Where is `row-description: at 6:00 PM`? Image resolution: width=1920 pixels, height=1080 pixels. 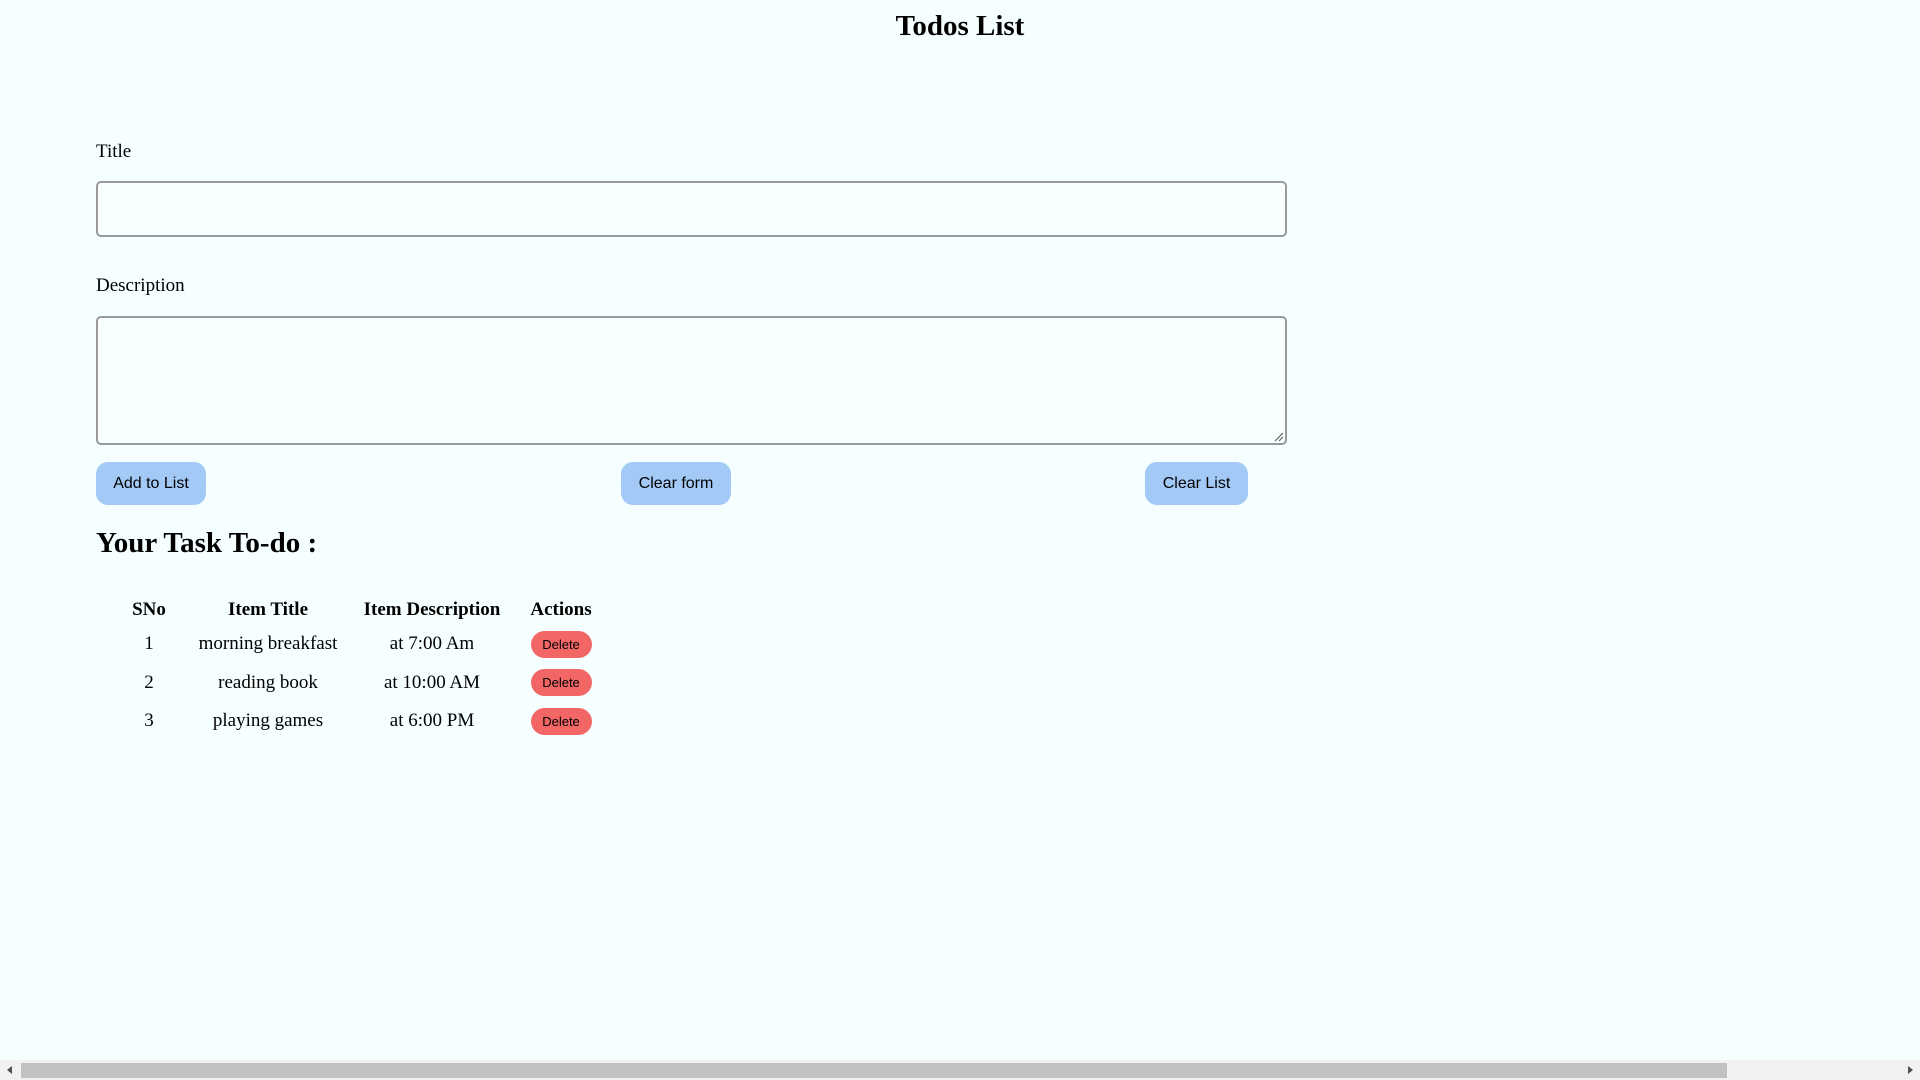 row-description: at 6:00 PM is located at coordinates (432, 721).